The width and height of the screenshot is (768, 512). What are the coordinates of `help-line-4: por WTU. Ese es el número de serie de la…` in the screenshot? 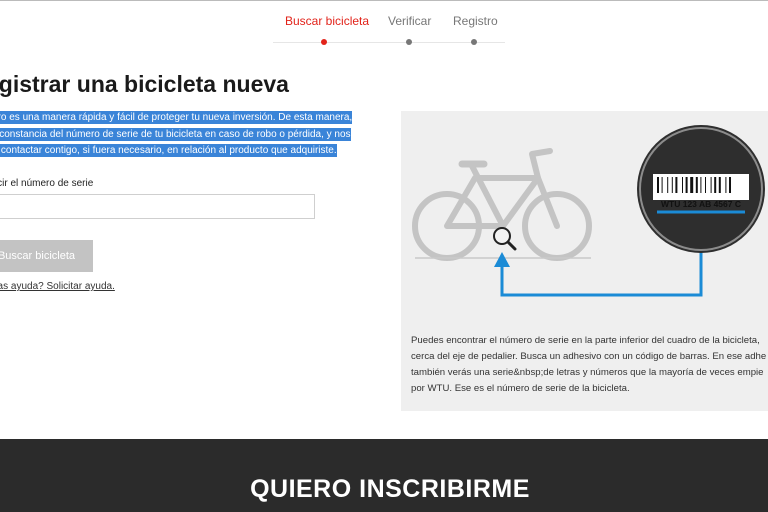 It's located at (520, 388).